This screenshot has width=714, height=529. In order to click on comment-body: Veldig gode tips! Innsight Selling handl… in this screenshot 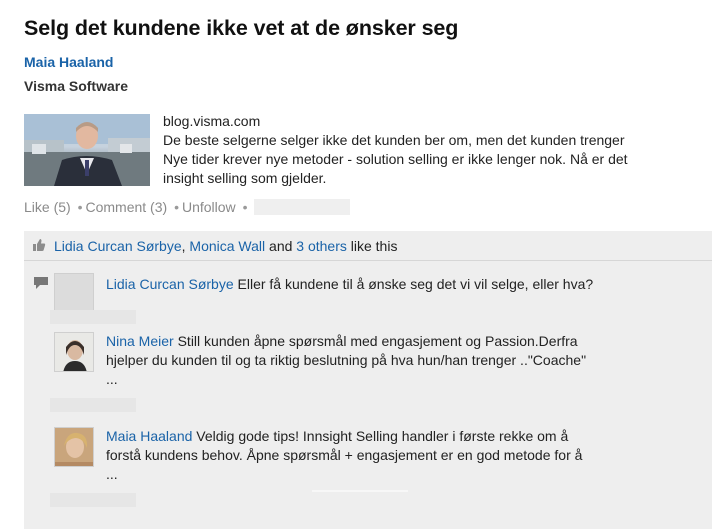, I will do `click(382, 436)`.